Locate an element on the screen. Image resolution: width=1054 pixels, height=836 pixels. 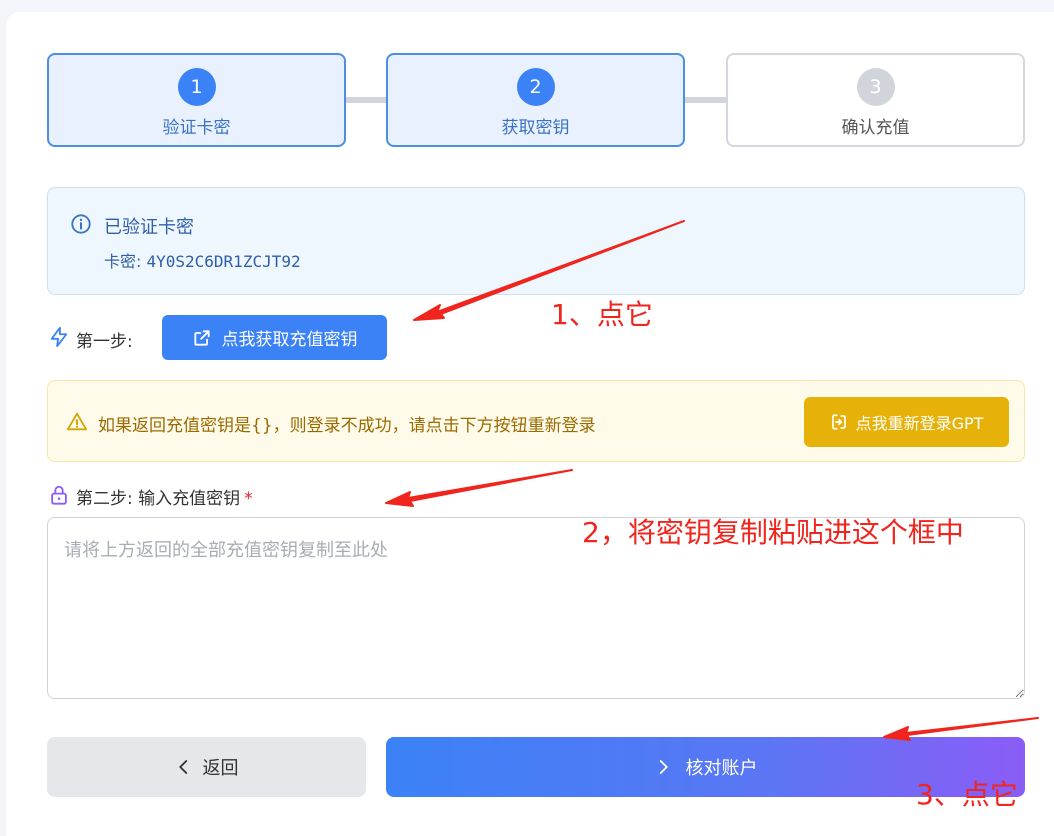
step-1: 1 验证卡密 is located at coordinates (196, 100).